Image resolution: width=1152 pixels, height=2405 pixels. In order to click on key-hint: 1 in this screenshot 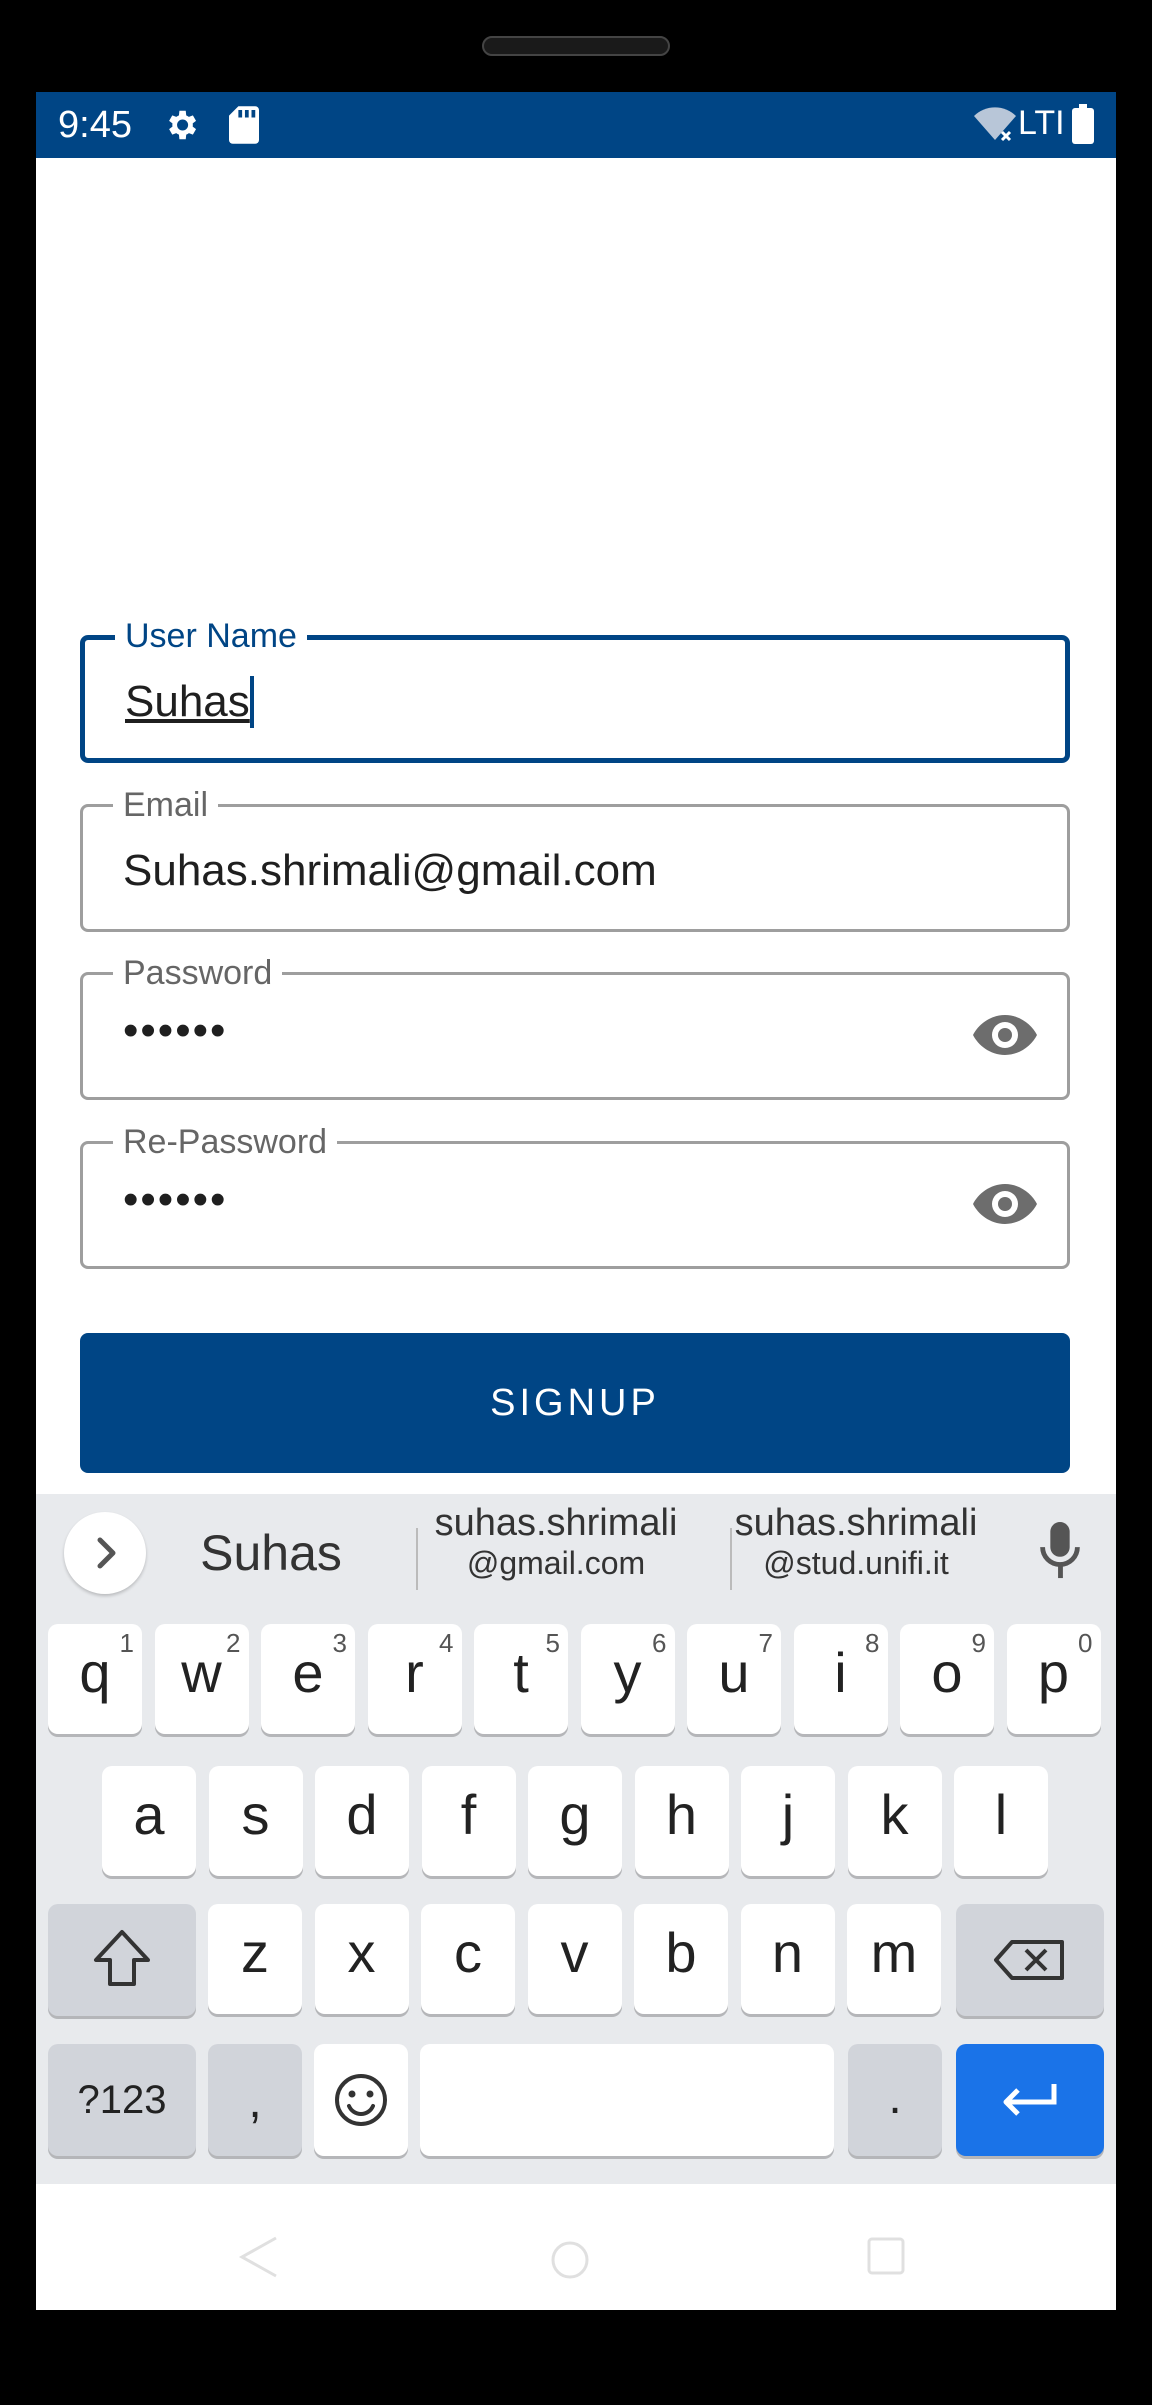, I will do `click(126, 1643)`.